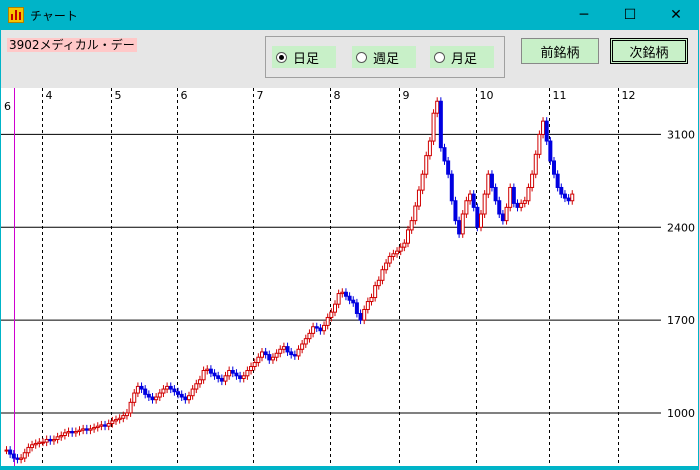 The height and width of the screenshot is (470, 699). What do you see at coordinates (676, 15) in the screenshot?
I see `close-button: ✕` at bounding box center [676, 15].